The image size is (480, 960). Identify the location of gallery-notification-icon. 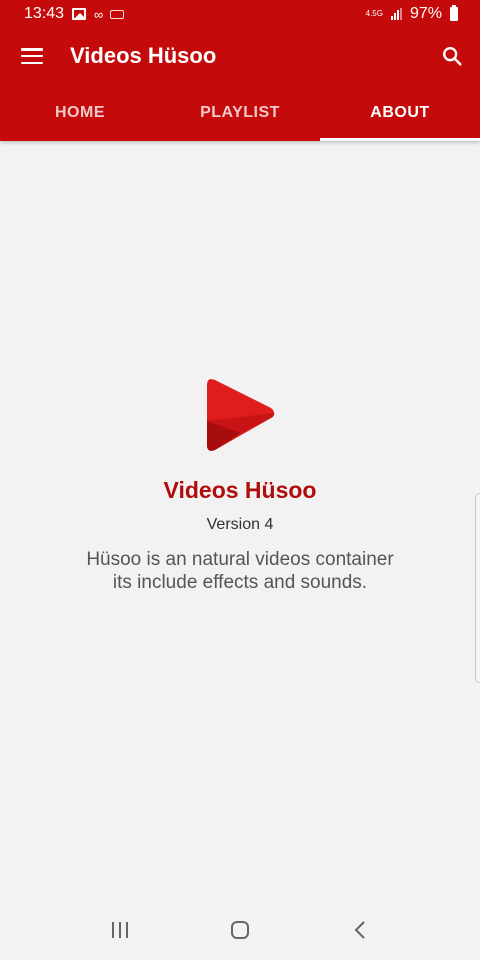
(79, 14).